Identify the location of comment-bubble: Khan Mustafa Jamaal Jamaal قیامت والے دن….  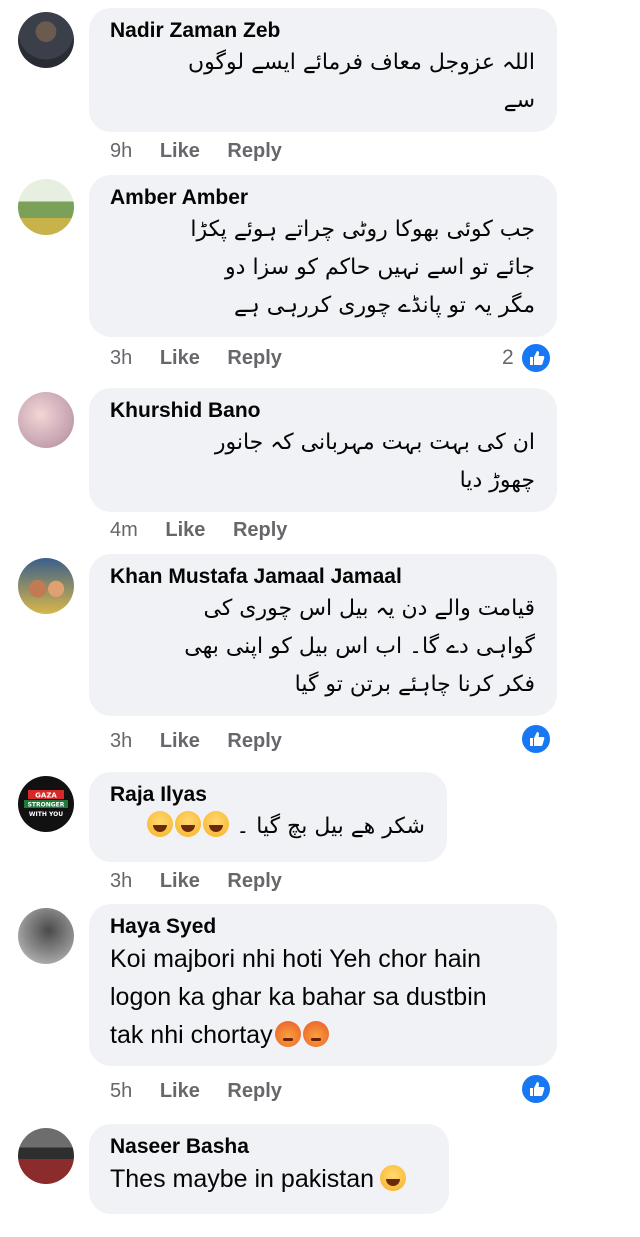
(323, 635).